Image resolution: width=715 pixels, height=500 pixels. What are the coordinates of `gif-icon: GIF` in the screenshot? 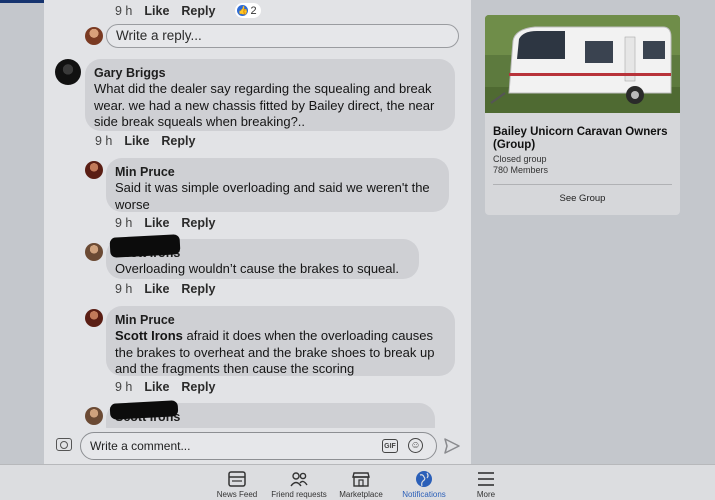 It's located at (390, 446).